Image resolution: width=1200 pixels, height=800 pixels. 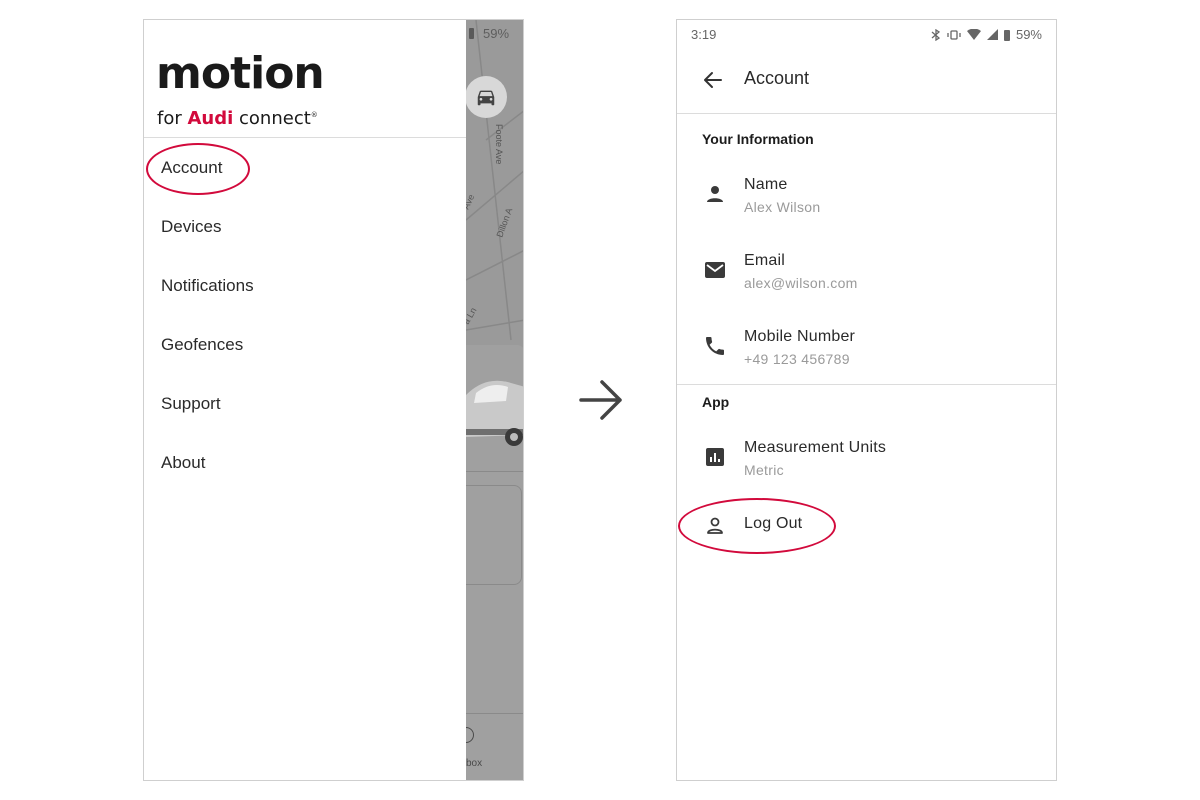 What do you see at coordinates (765, 185) in the screenshot?
I see `name-title: Name` at bounding box center [765, 185].